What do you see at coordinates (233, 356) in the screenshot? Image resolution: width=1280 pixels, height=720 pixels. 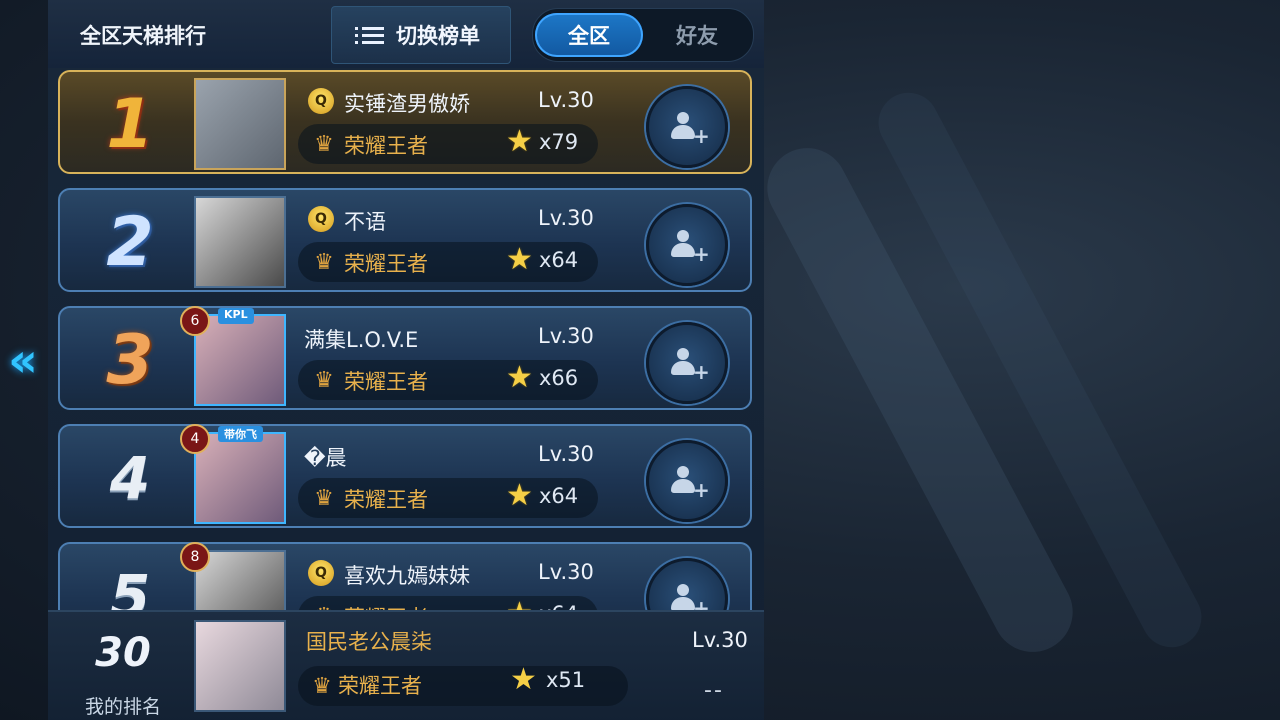 I see `avatar: 6 KPL` at bounding box center [233, 356].